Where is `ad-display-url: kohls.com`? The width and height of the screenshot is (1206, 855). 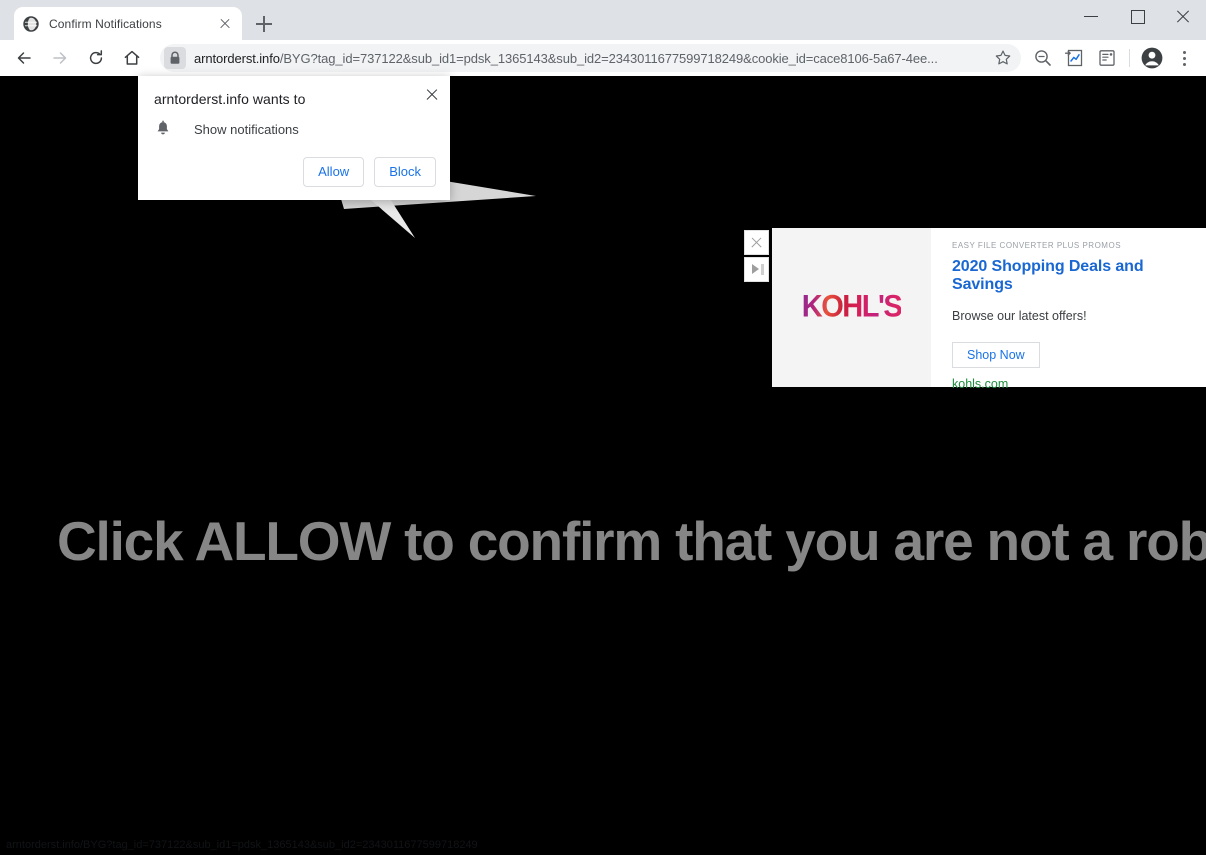 ad-display-url: kohls.com is located at coordinates (1072, 384).